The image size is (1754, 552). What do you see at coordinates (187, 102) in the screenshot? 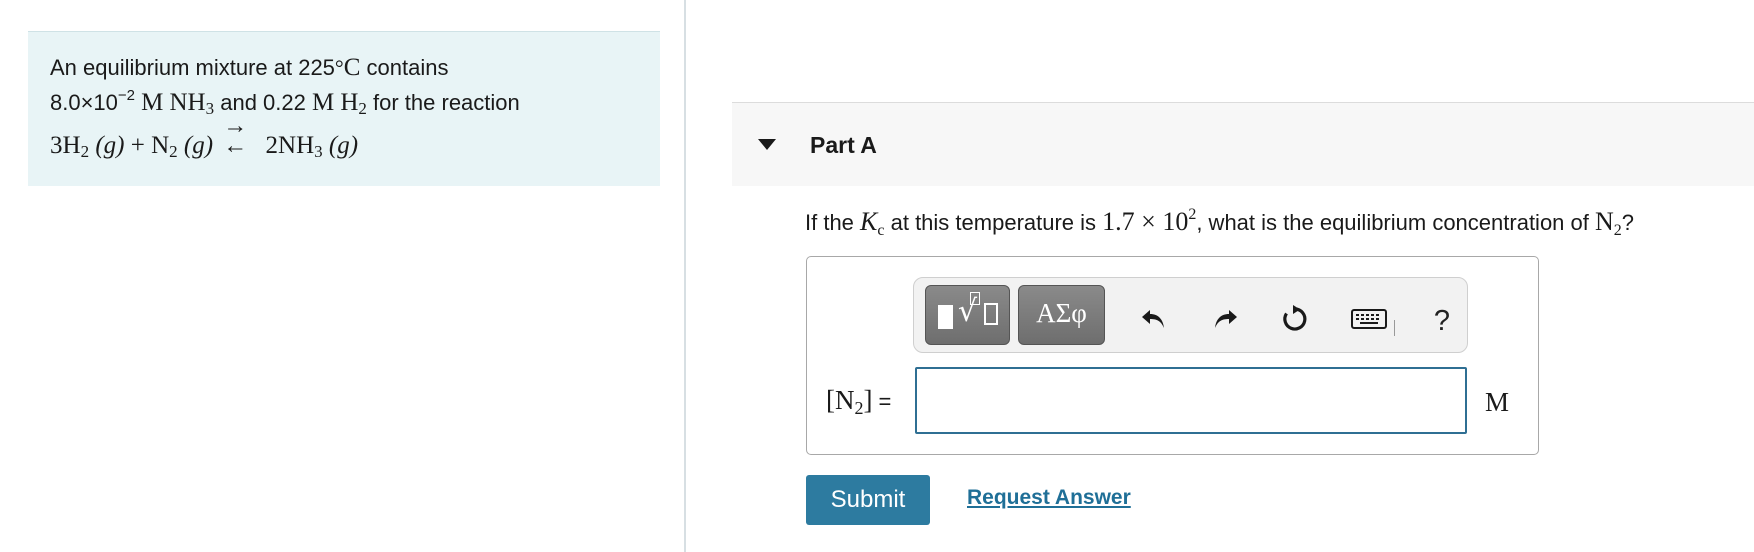
I see `nh3-formula: NH` at bounding box center [187, 102].